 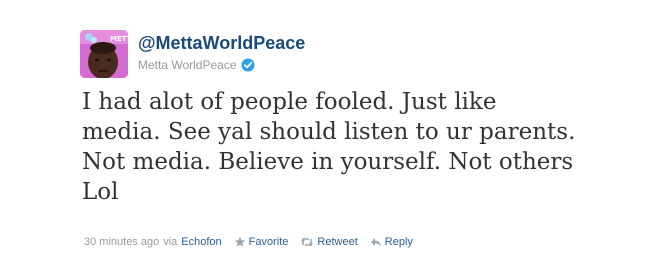 I want to click on avatar-logo-text: METTA, so click(x=119, y=39).